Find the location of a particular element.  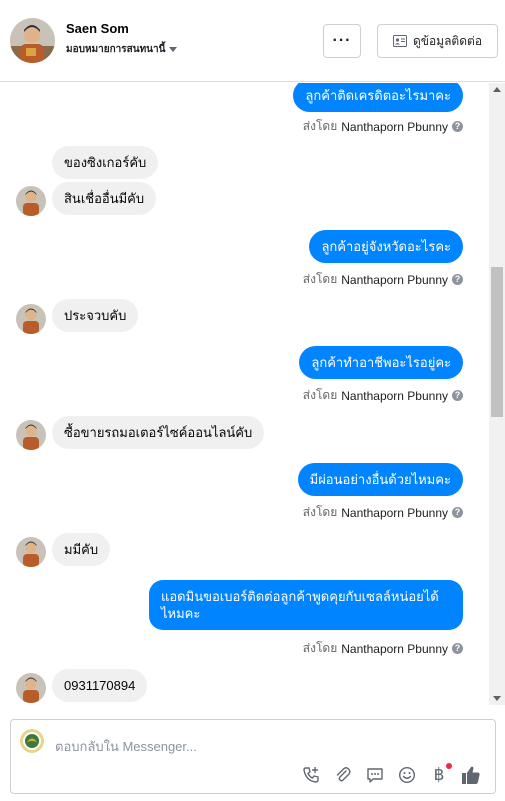

contact-card-icon is located at coordinates (399, 41).